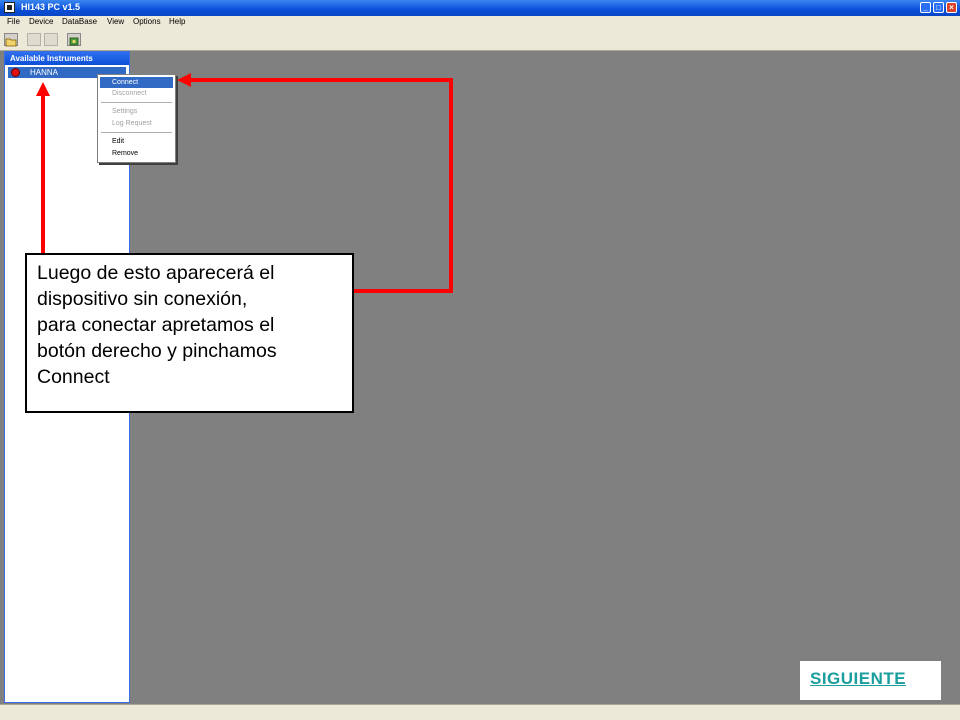 This screenshot has width=960, height=720. What do you see at coordinates (129, 93) in the screenshot?
I see `menu-item-disconnect: Disconnect` at bounding box center [129, 93].